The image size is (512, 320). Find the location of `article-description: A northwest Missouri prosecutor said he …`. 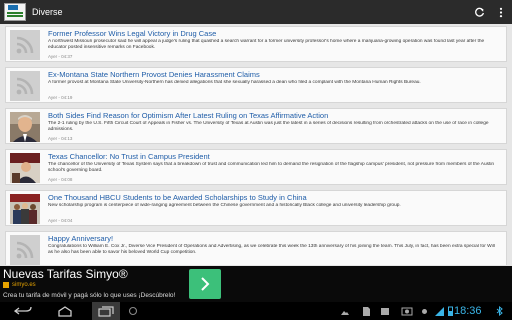

article-description: A northwest Missouri prosecutor said he … is located at coordinates (266, 45).